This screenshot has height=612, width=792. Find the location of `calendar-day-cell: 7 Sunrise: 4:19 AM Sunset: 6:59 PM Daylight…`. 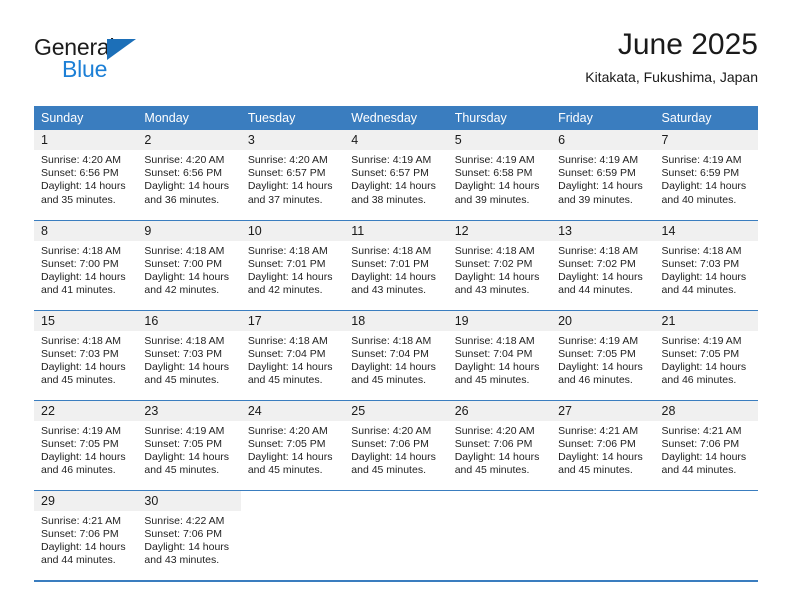

calendar-day-cell: 7 Sunrise: 4:19 AM Sunset: 6:59 PM Daylight… is located at coordinates (706, 175).